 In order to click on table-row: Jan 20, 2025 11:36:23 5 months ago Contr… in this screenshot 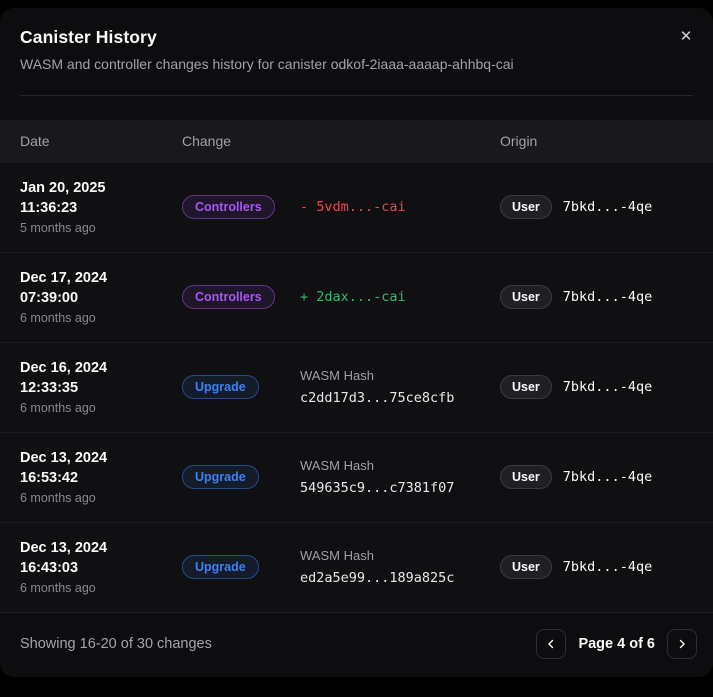, I will do `click(356, 207)`.